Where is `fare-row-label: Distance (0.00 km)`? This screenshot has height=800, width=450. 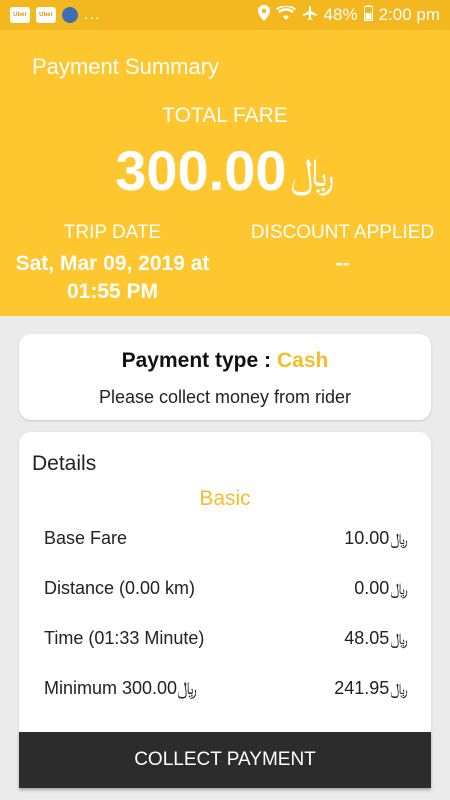 fare-row-label: Distance (0.00 km) is located at coordinates (120, 588).